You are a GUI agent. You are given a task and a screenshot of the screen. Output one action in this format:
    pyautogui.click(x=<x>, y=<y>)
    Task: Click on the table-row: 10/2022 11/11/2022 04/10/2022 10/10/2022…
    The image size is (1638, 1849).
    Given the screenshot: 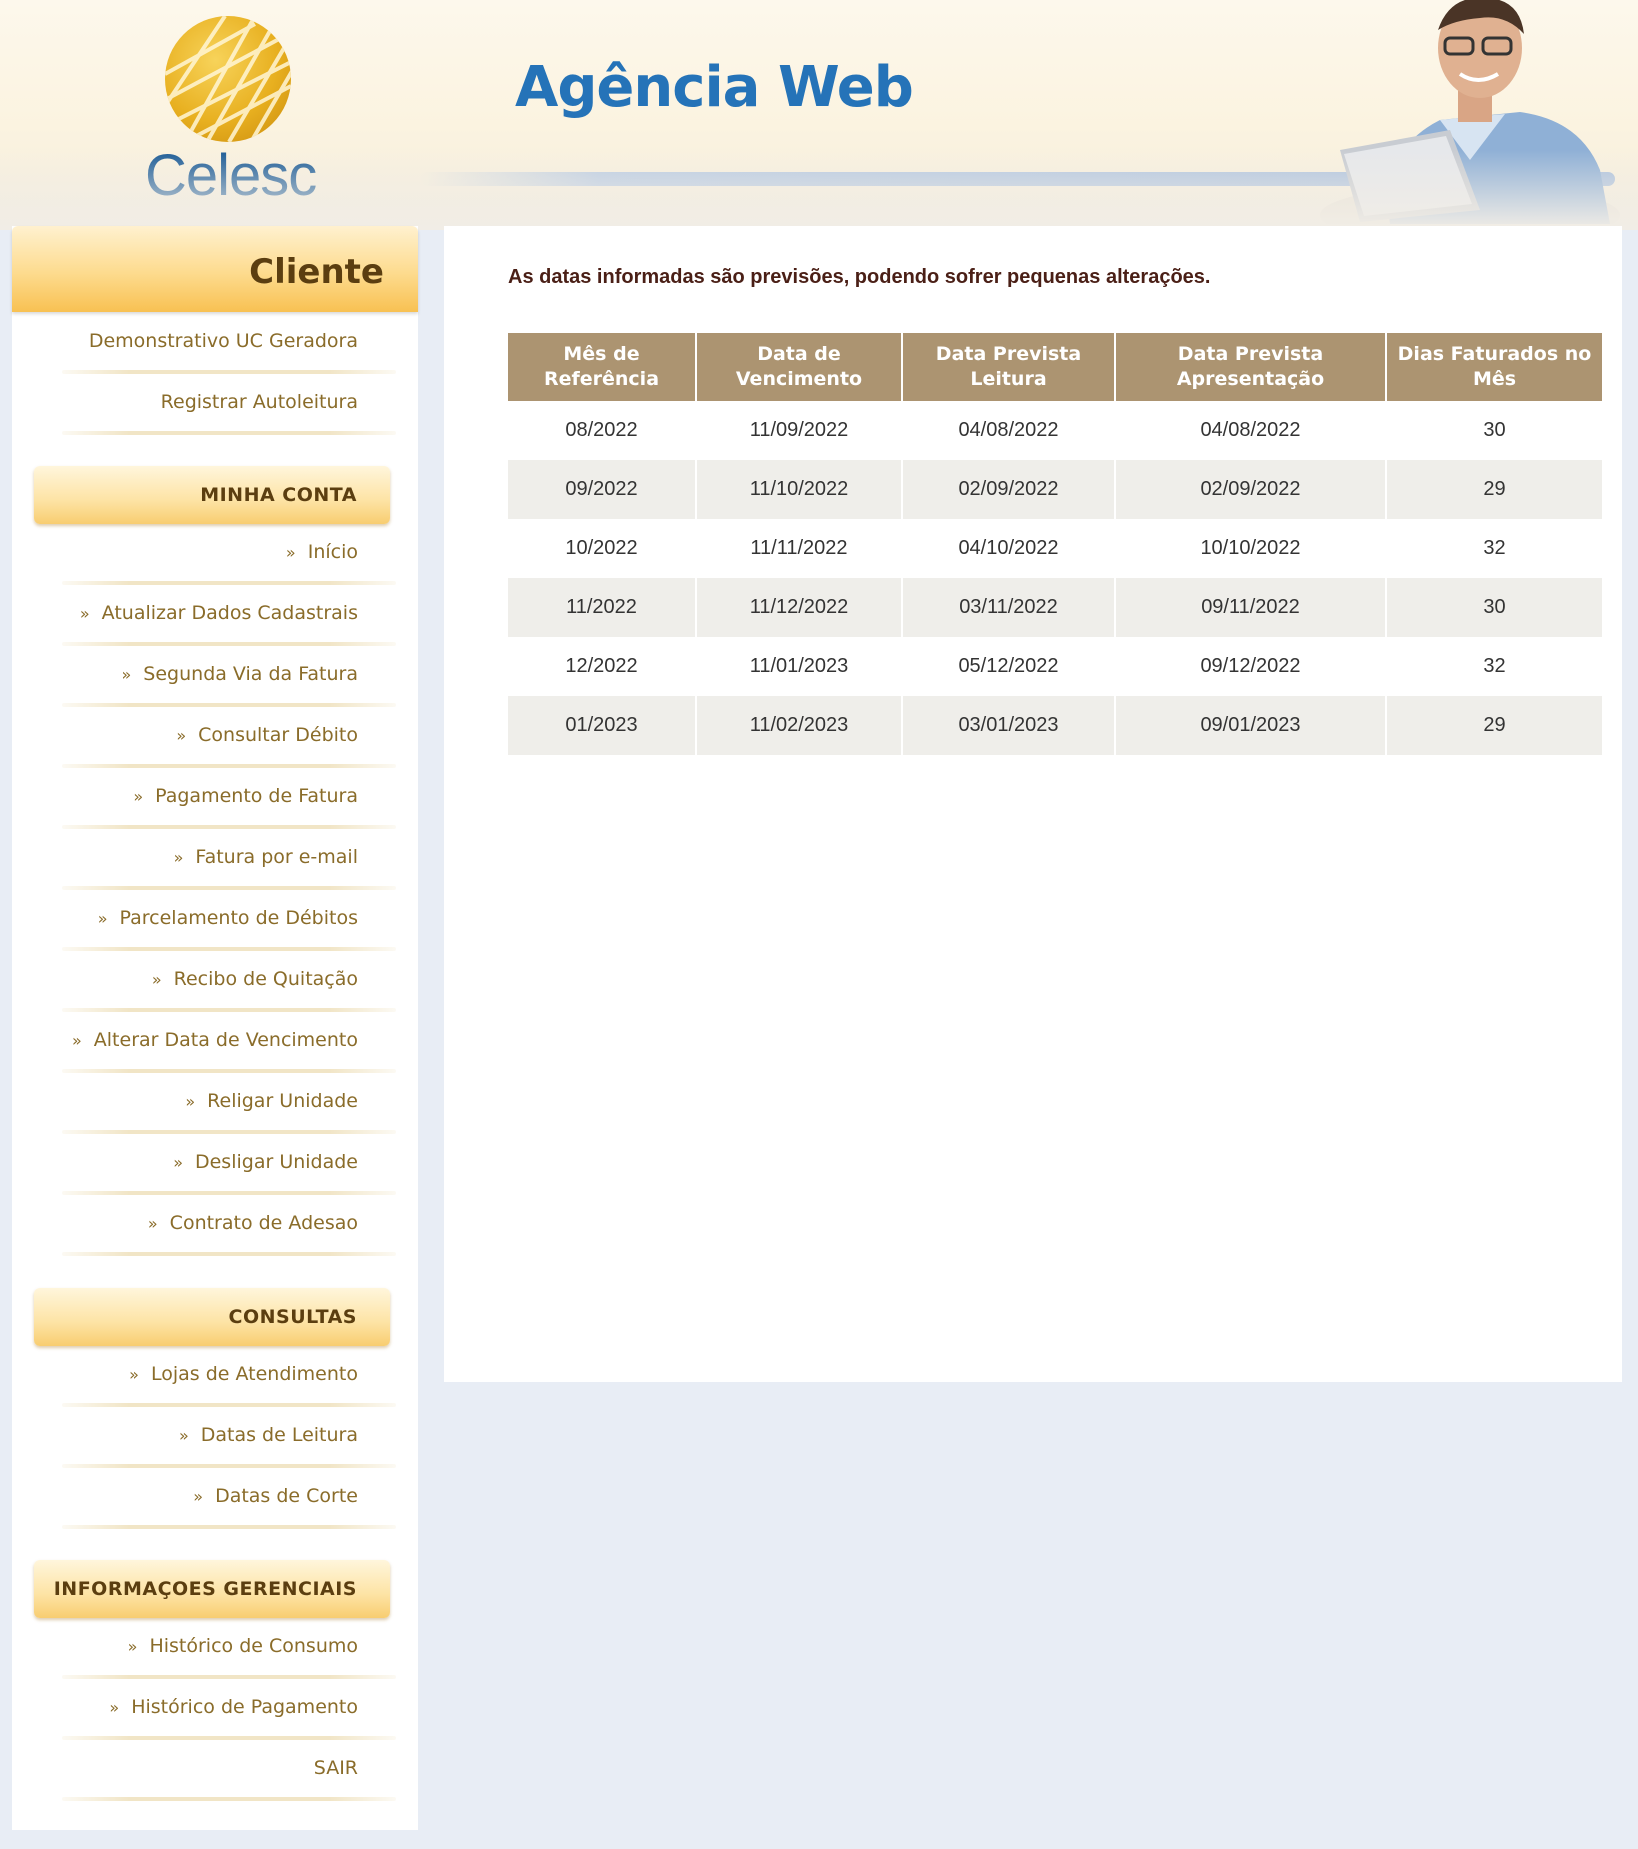 What is the action you would take?
    pyautogui.click(x=1055, y=548)
    